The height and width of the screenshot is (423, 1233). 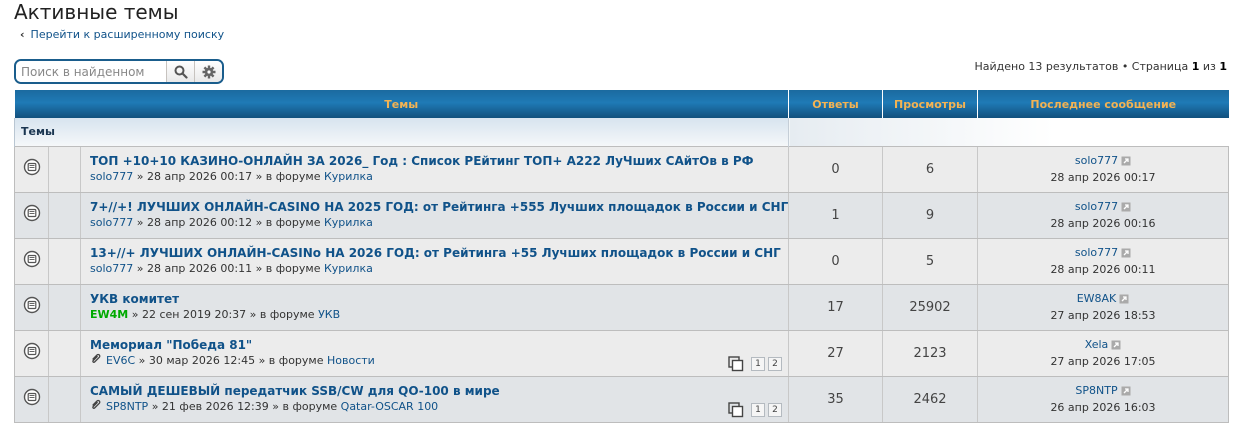 What do you see at coordinates (1103, 353) in the screenshot?
I see `last-post-cell: Xela 27 апр 2026 17:05` at bounding box center [1103, 353].